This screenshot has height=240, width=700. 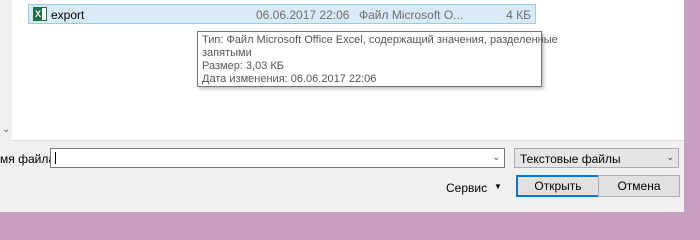 I want to click on service-label: Сервис, so click(x=467, y=188).